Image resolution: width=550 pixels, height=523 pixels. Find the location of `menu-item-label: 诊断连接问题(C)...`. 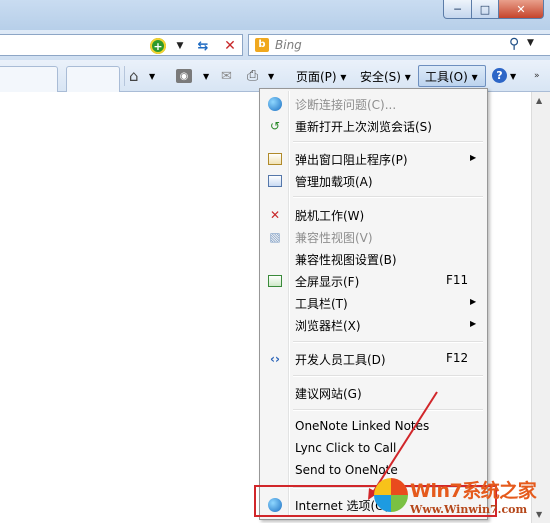

menu-item-label: 诊断连接问题(C)... is located at coordinates (346, 105).